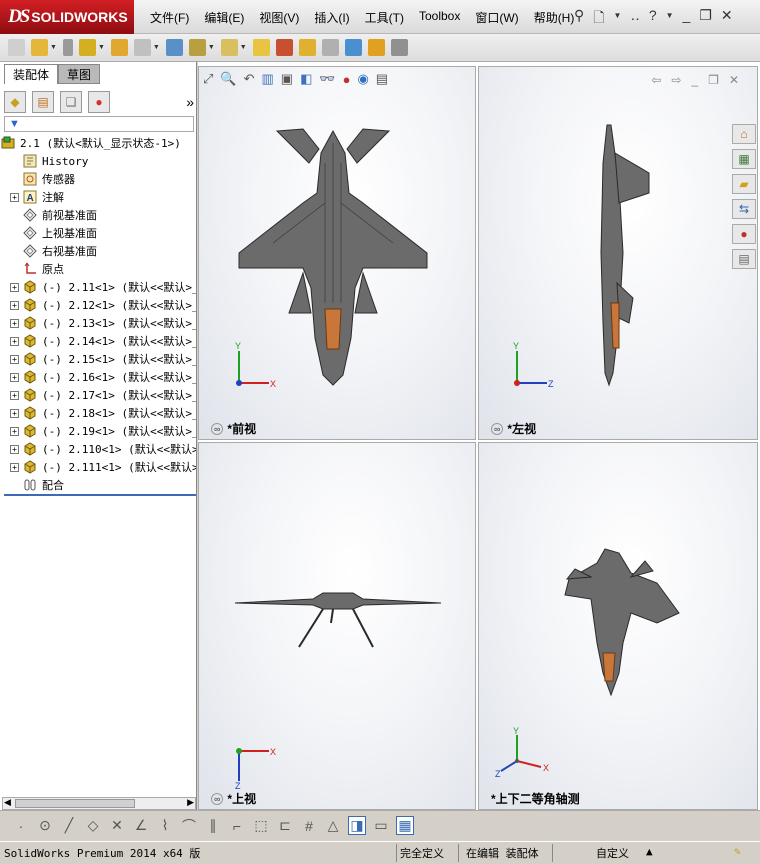 This screenshot has width=760, height=864. What do you see at coordinates (79, 74) in the screenshot?
I see `tab-sketch: 草图` at bounding box center [79, 74].